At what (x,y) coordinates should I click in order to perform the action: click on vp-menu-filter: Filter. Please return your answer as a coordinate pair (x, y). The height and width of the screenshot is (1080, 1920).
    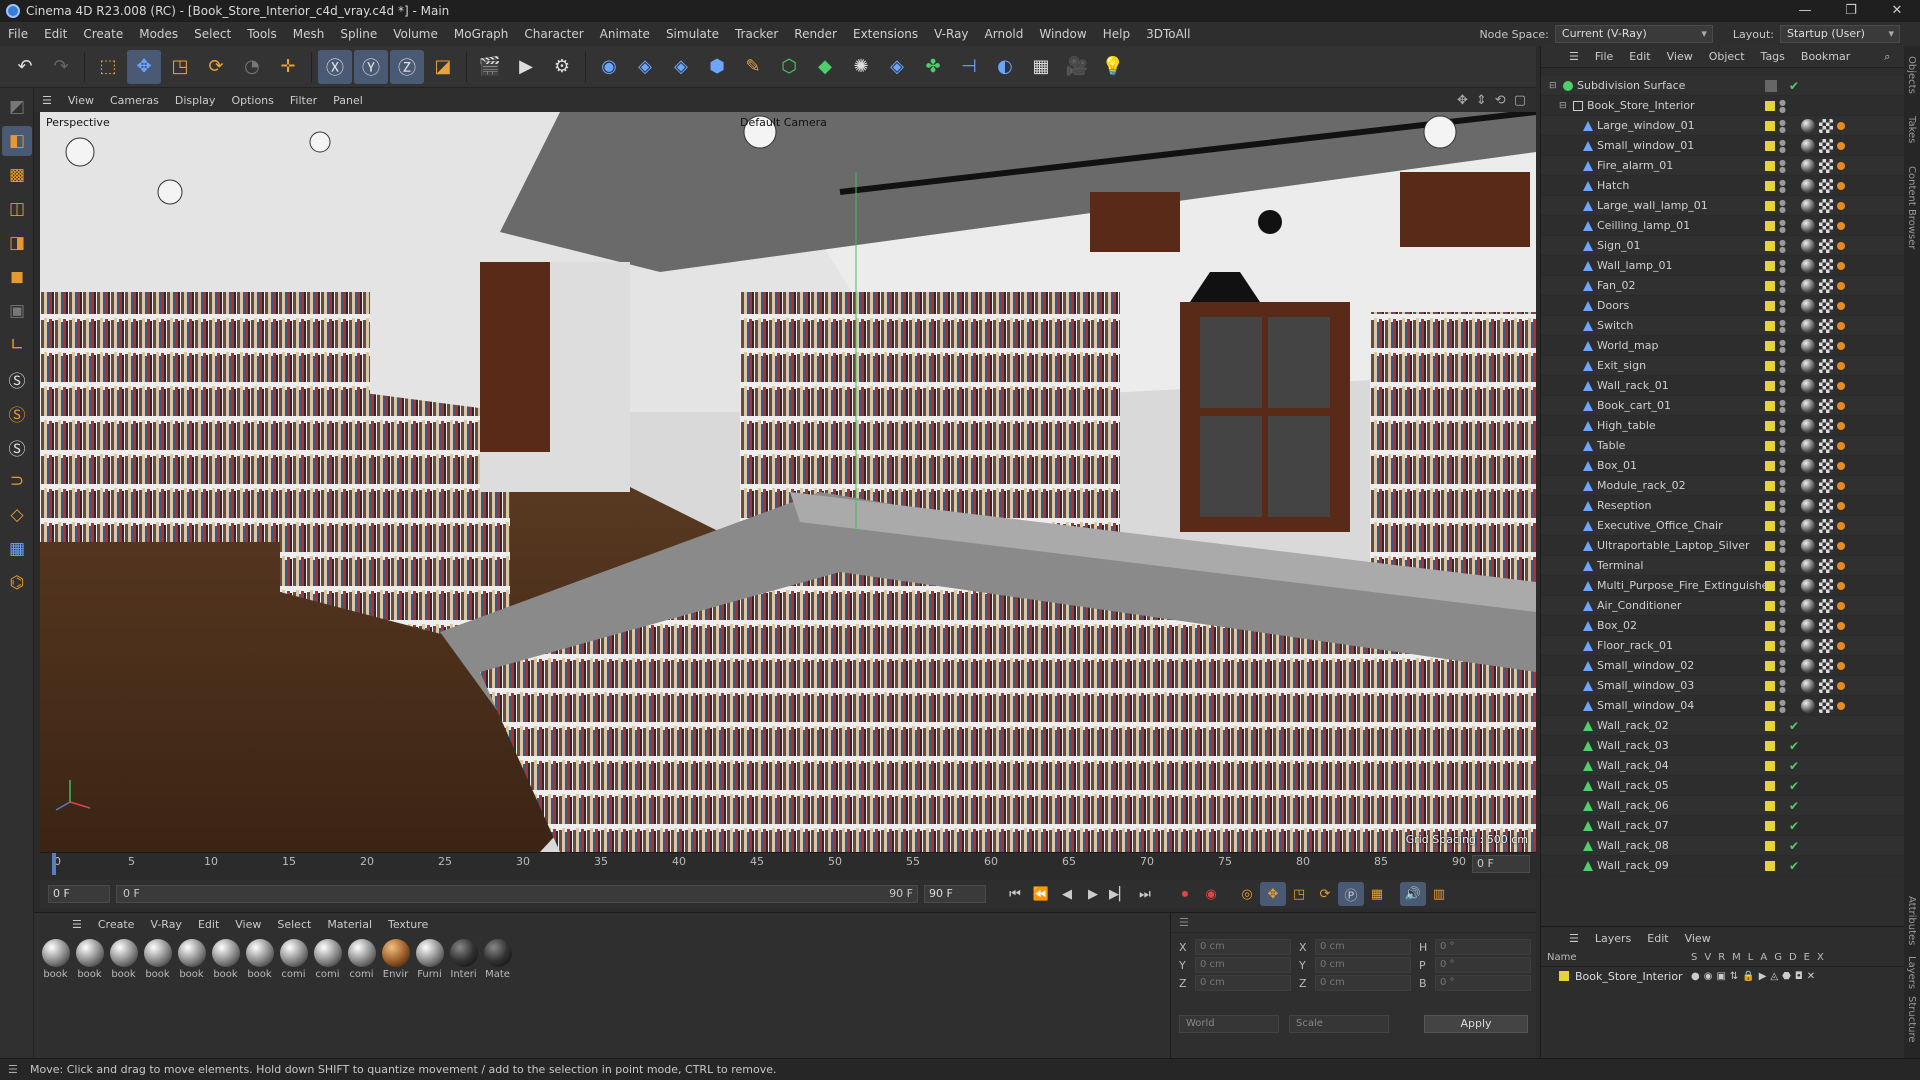
    Looking at the image, I should click on (303, 100).